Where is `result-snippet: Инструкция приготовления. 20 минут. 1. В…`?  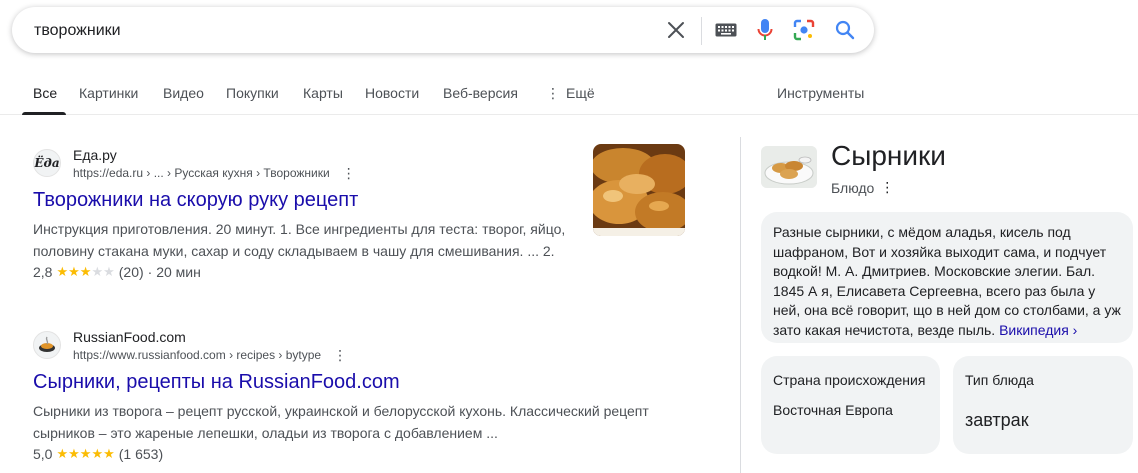 result-snippet: Инструкция приготовления. 20 минут. 1. В… is located at coordinates (299, 240).